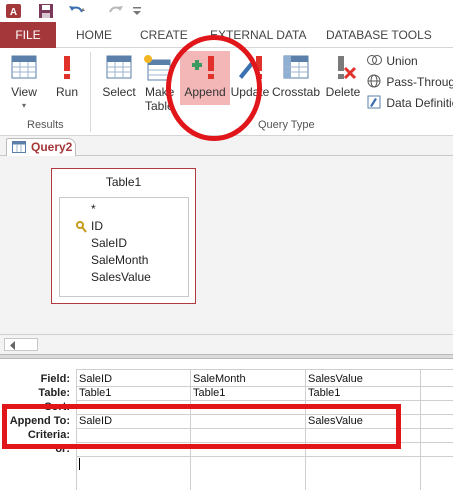  What do you see at coordinates (374, 81) in the screenshot?
I see `globe-icon` at bounding box center [374, 81].